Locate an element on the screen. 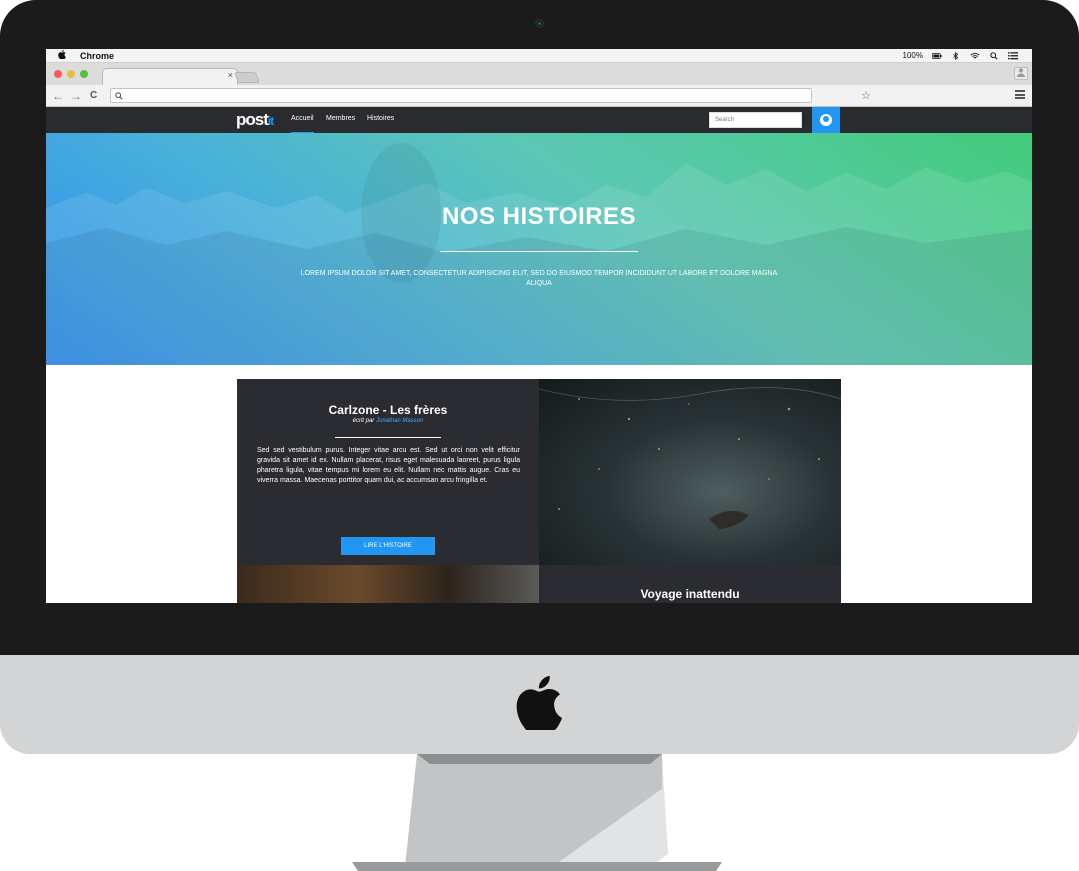 The image size is (1079, 871). apple-logo-icon is located at coordinates (539, 703).